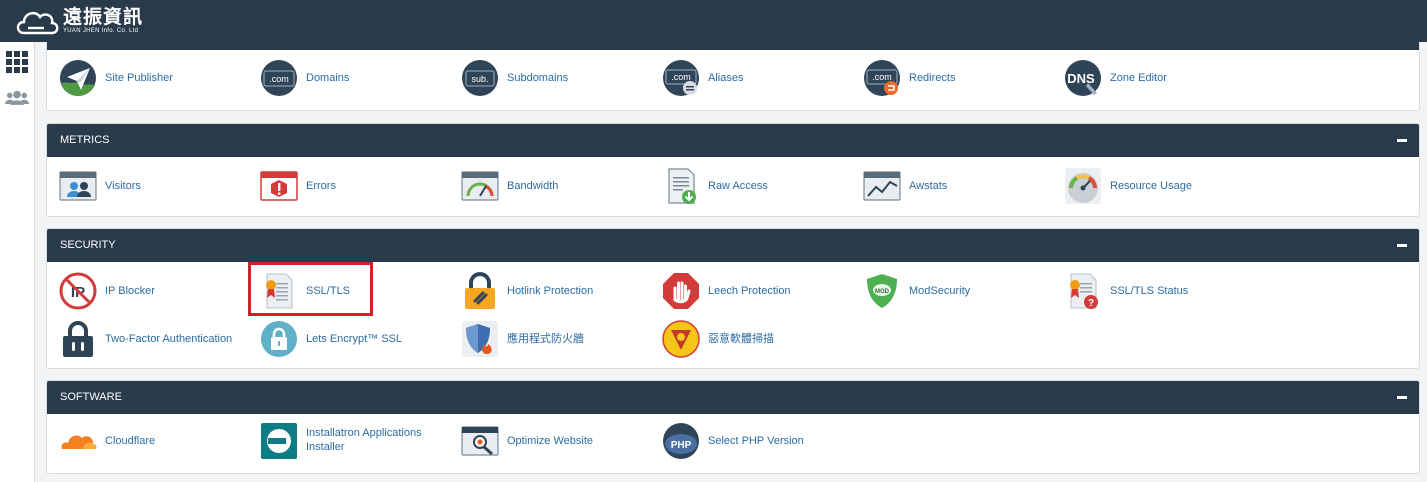 This screenshot has width=1427, height=482. I want to click on zone-editor-link: DNS Zone Editor, so click(1147, 78).